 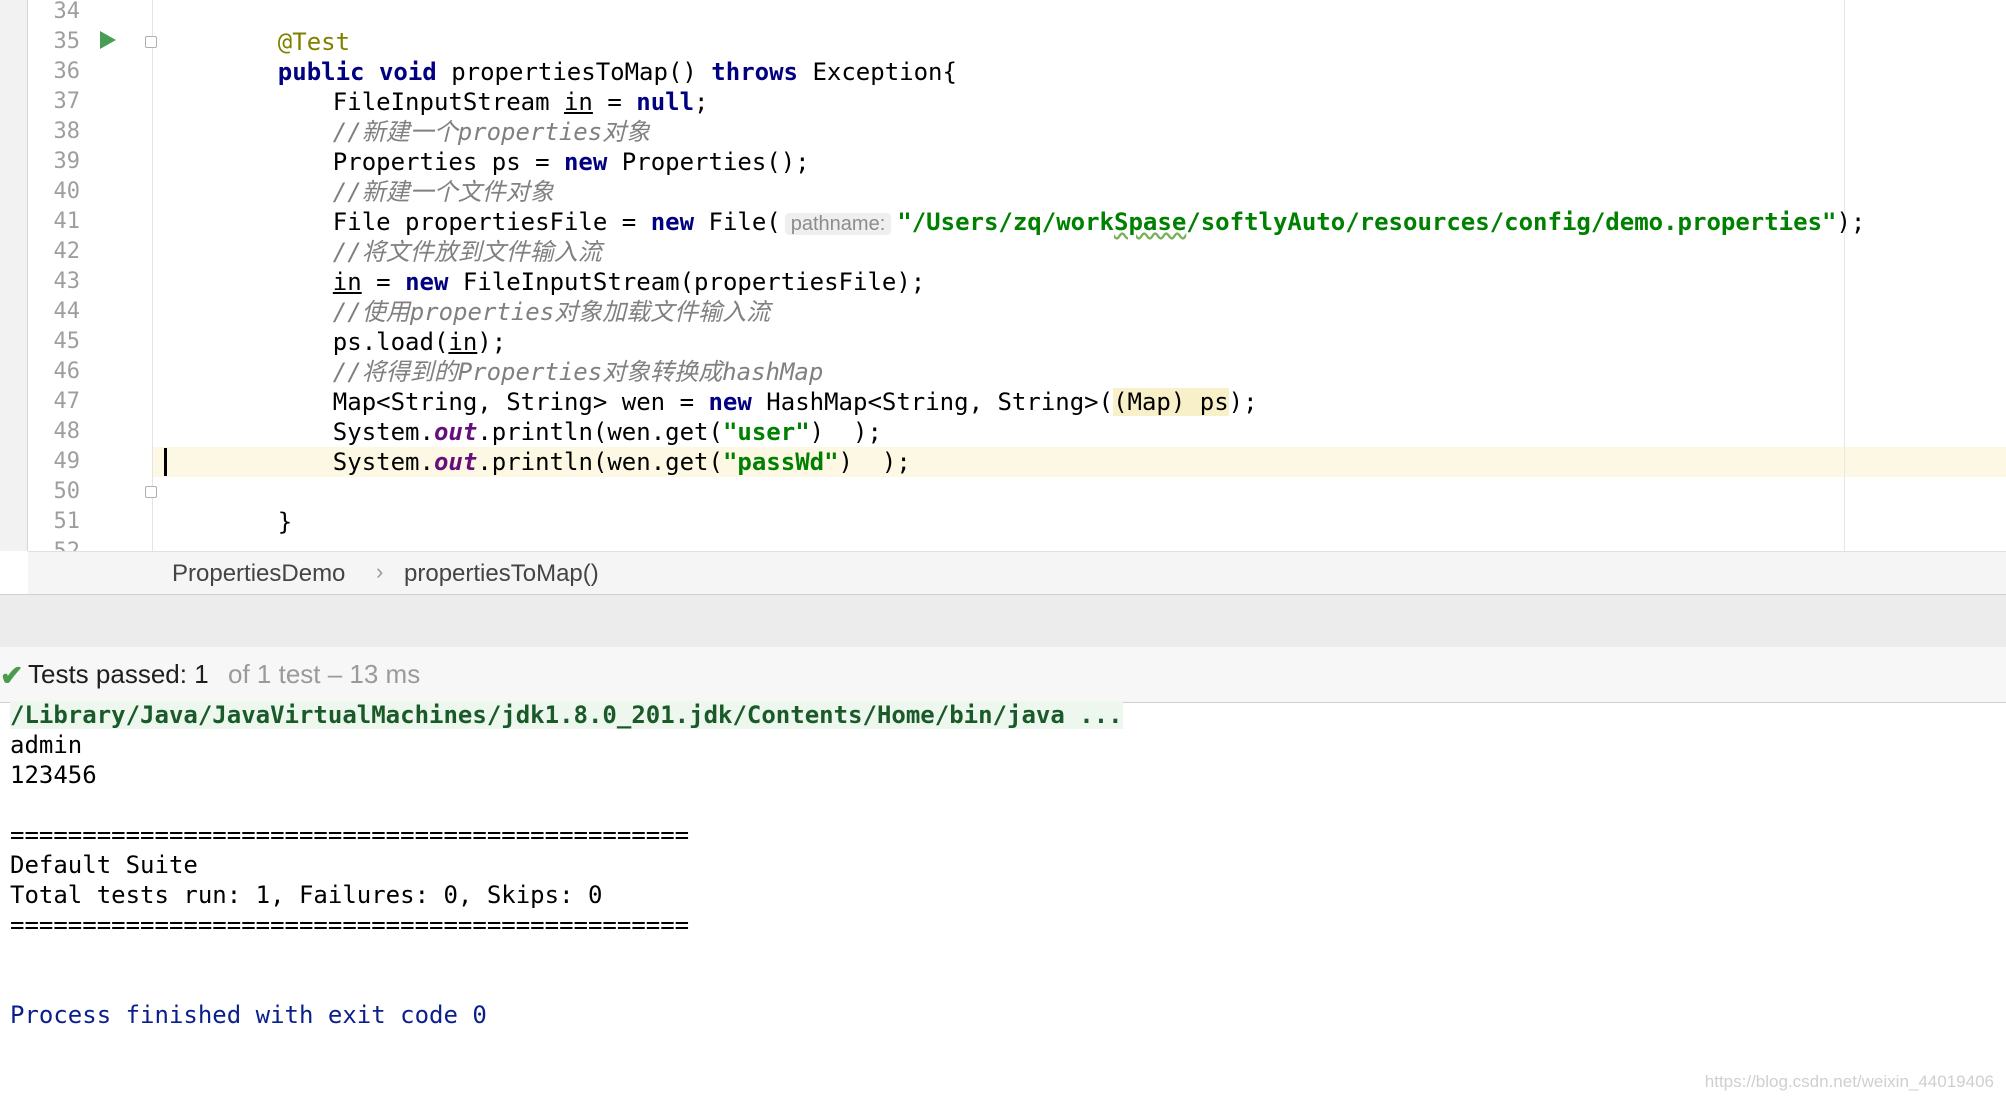 I want to click on line-number: 52, so click(x=55, y=544).